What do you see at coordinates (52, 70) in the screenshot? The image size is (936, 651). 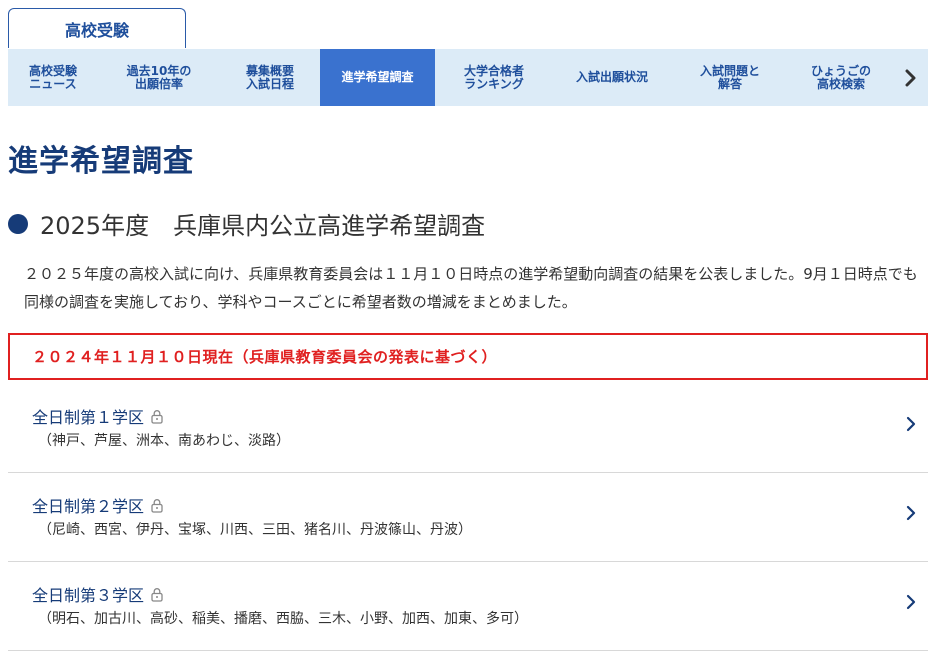 I see `nav-item-label-line1: 高校受験` at bounding box center [52, 70].